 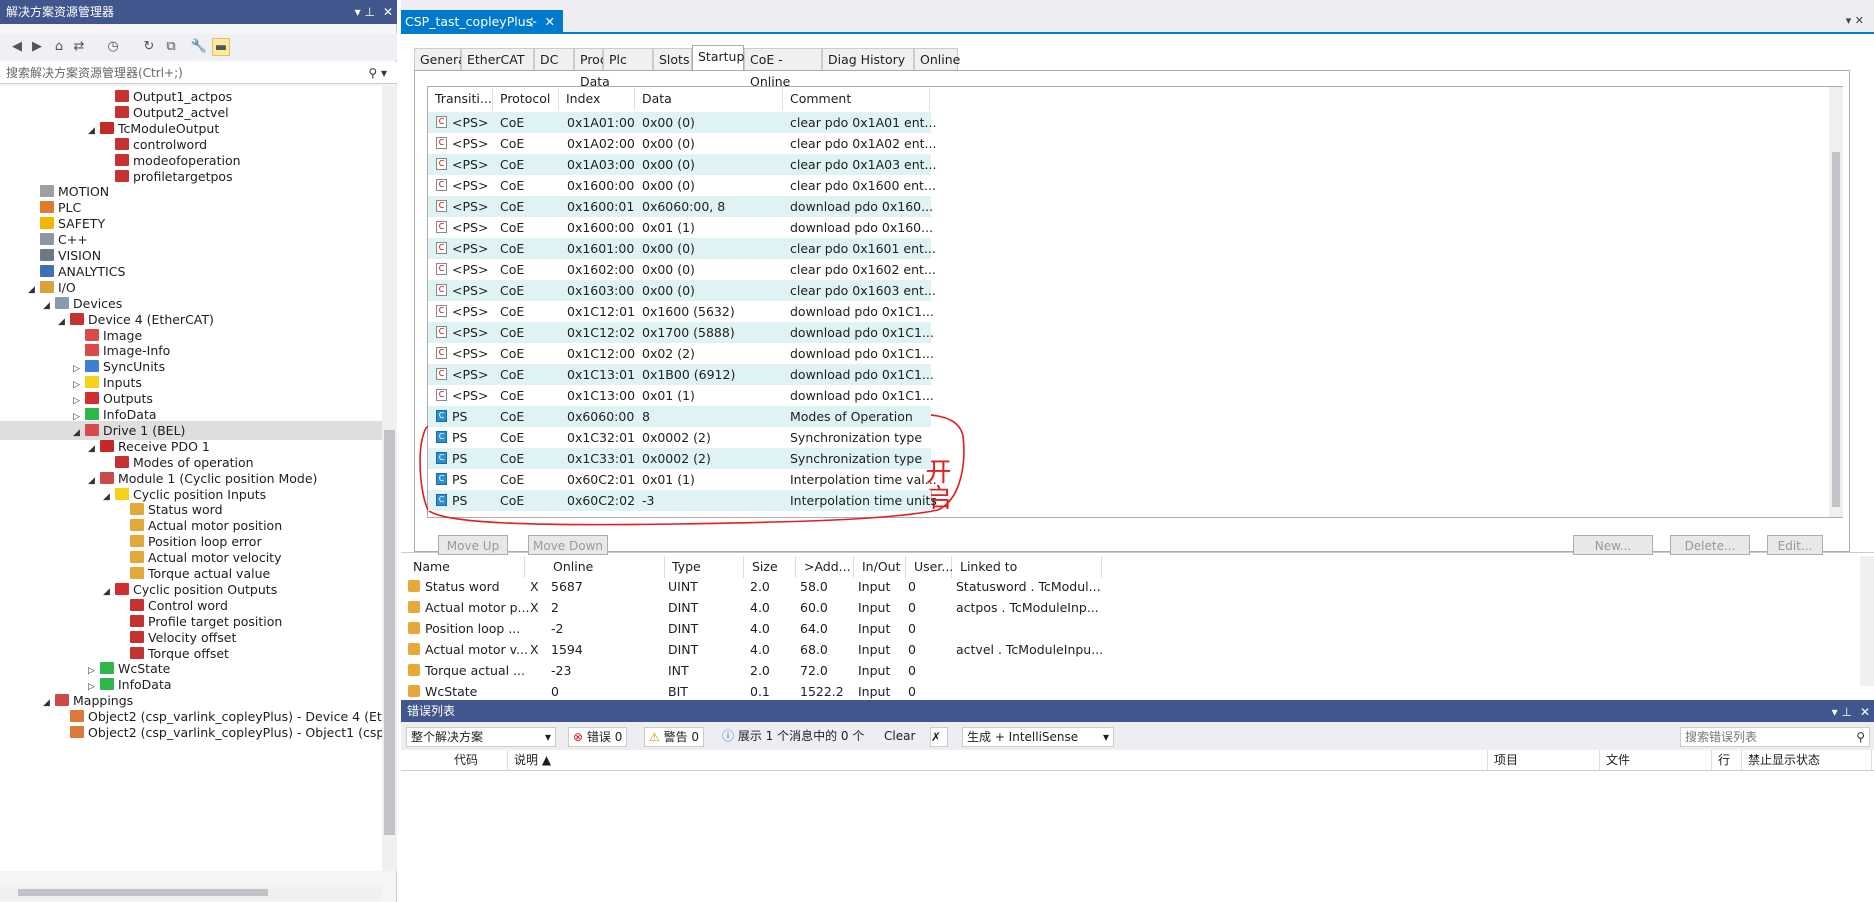 What do you see at coordinates (441, 164) in the screenshot?
I see `startup-command-icon: C` at bounding box center [441, 164].